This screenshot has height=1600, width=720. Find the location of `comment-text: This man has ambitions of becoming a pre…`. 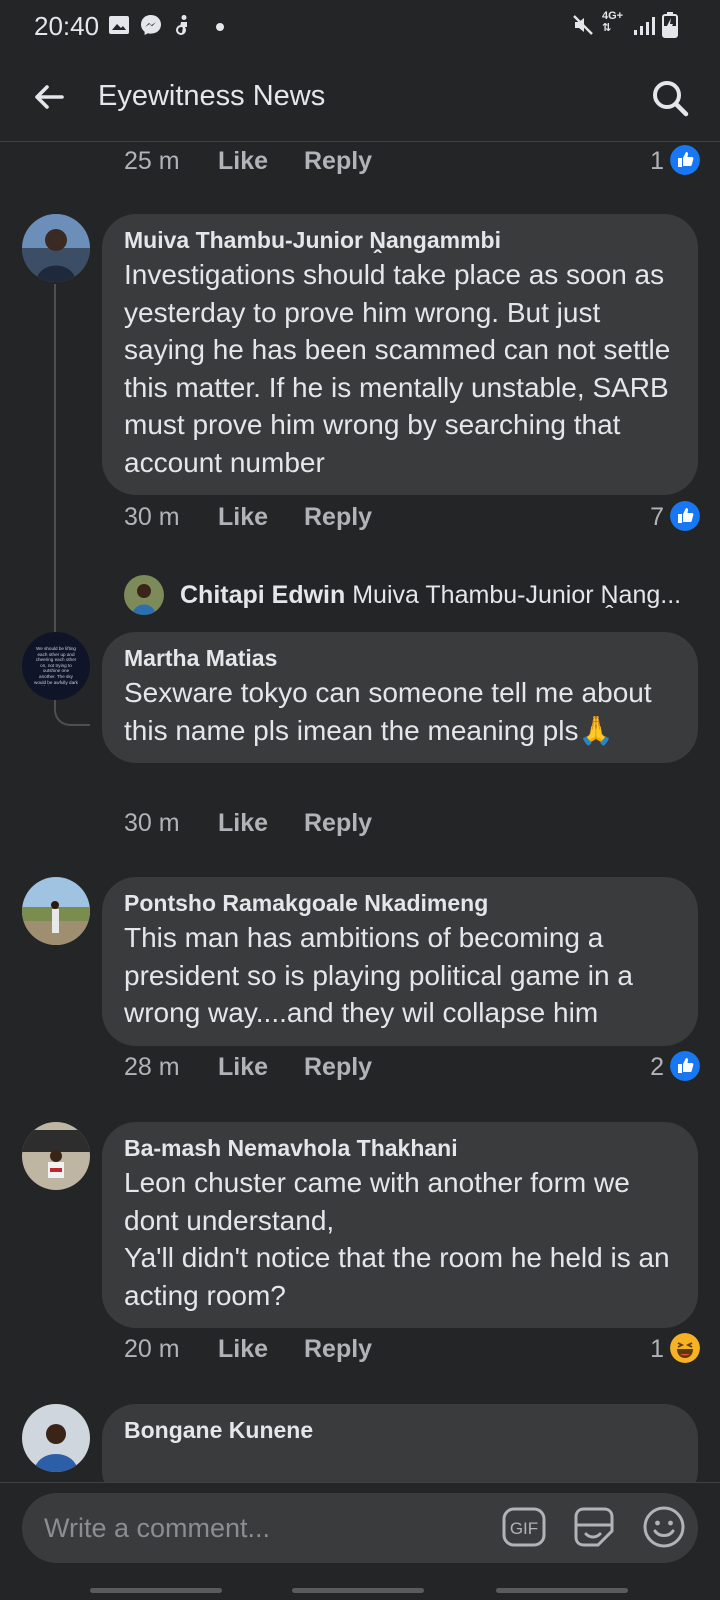

comment-text: This man has ambitions of becoming a pre… is located at coordinates (378, 975).